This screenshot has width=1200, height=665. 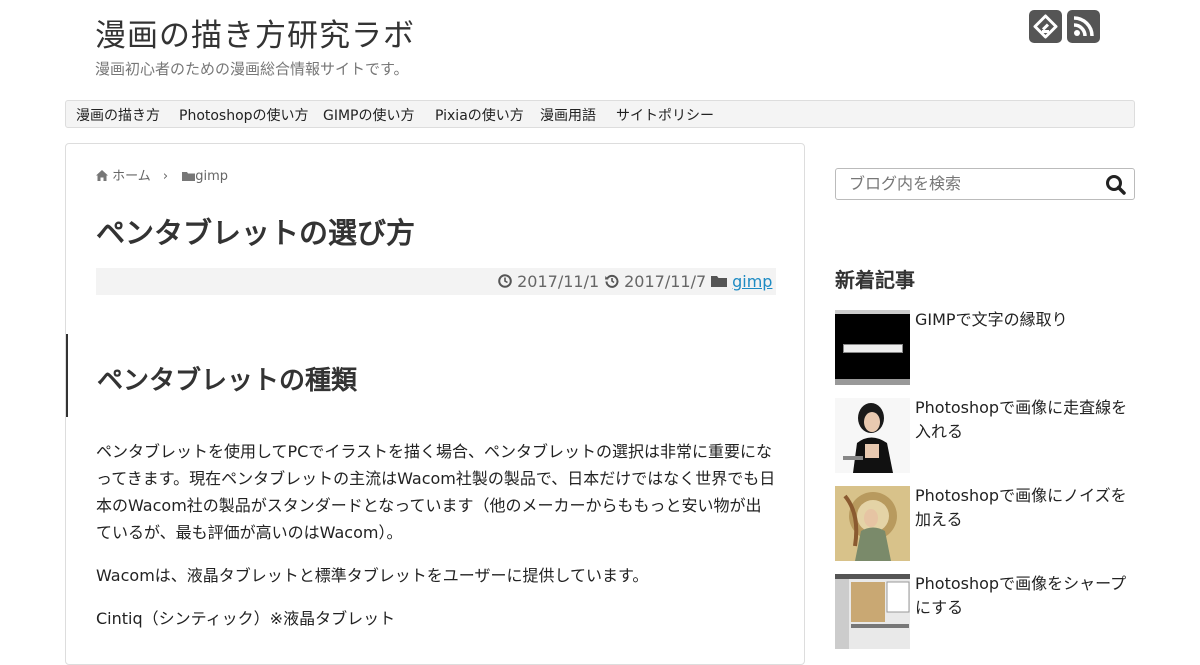 I want to click on article-paragraph: Wacomは、液晶タブレットと標準タブレットをユーザーに提供しています。, so click(x=372, y=575).